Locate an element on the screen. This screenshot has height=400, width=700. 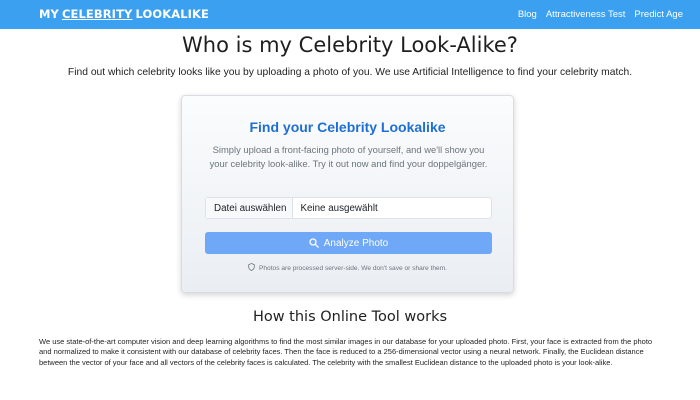
page-title: Who is my Celebrity Look-Alike? is located at coordinates (350, 45).